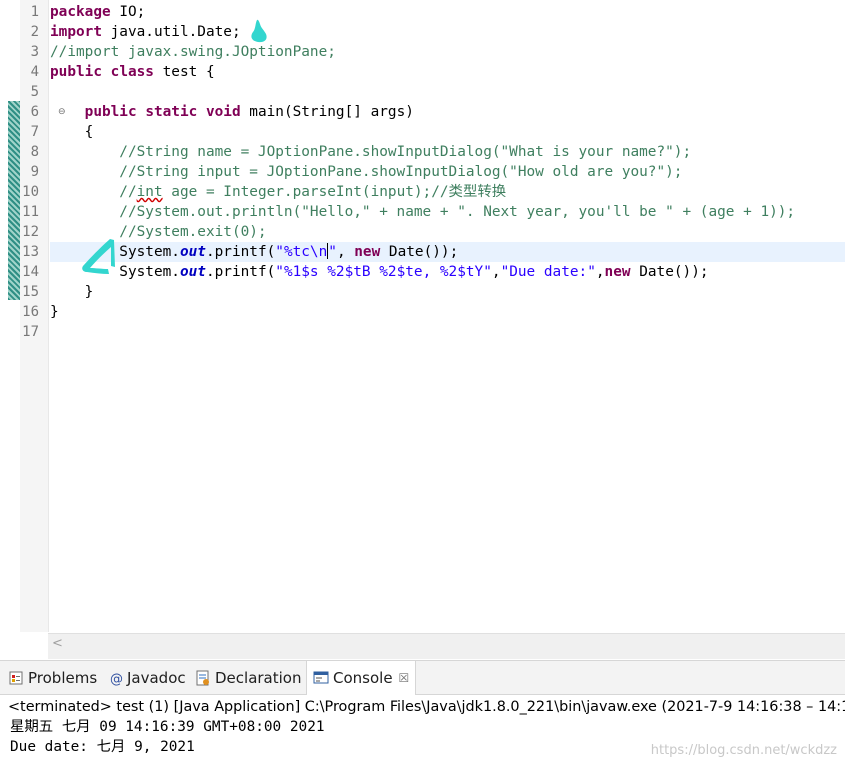 The image size is (845, 774). I want to click on tab-declaration: Declaration, so click(248, 677).